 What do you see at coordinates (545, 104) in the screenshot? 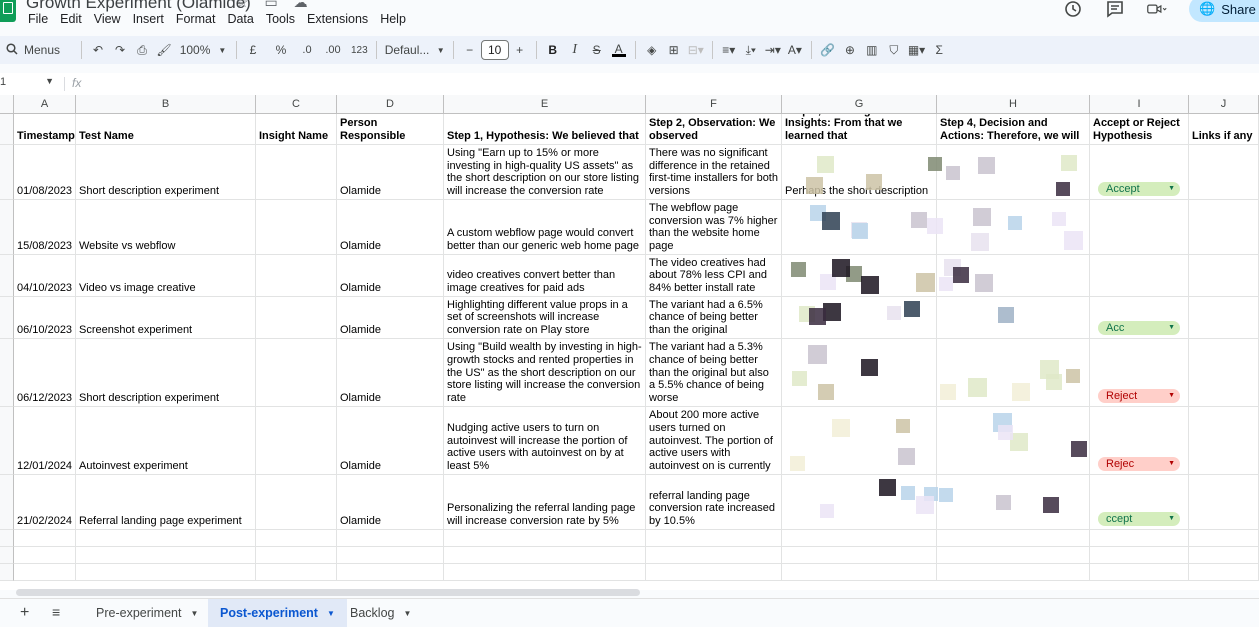
I see `column-header-e: E` at bounding box center [545, 104].